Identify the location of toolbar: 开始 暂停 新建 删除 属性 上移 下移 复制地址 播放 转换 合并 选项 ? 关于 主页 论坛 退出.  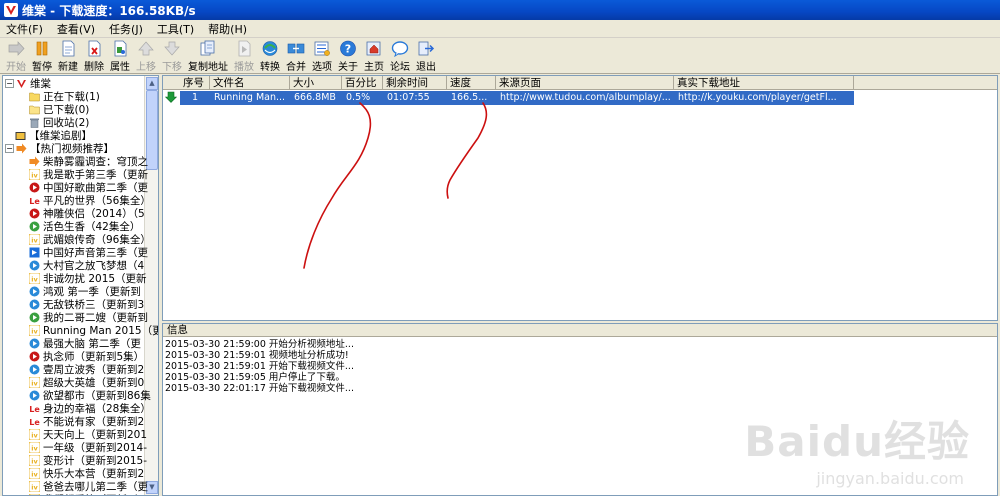
(500, 56).